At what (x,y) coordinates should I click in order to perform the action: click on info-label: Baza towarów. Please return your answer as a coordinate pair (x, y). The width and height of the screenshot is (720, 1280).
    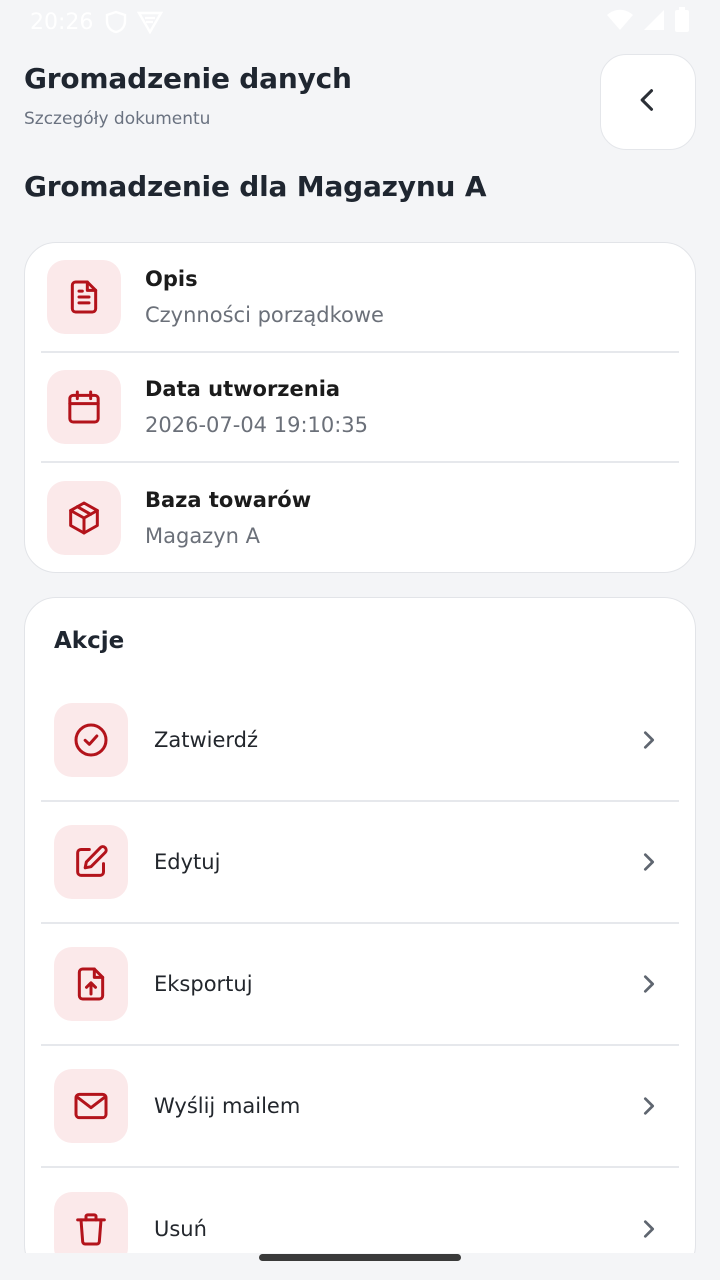
    Looking at the image, I should click on (228, 500).